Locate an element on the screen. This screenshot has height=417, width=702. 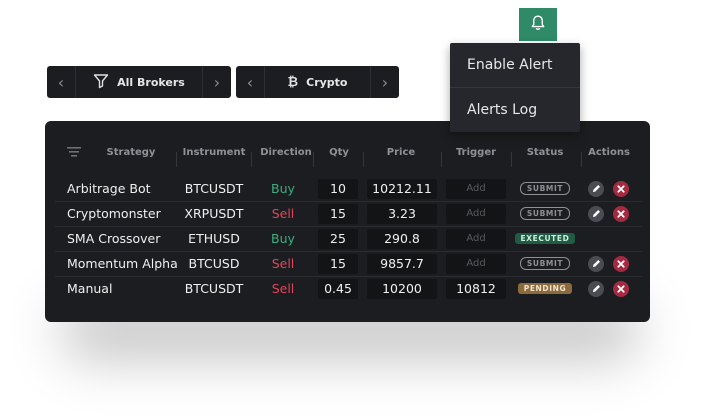
prev-broker-arrow: ‹ is located at coordinates (61, 82).